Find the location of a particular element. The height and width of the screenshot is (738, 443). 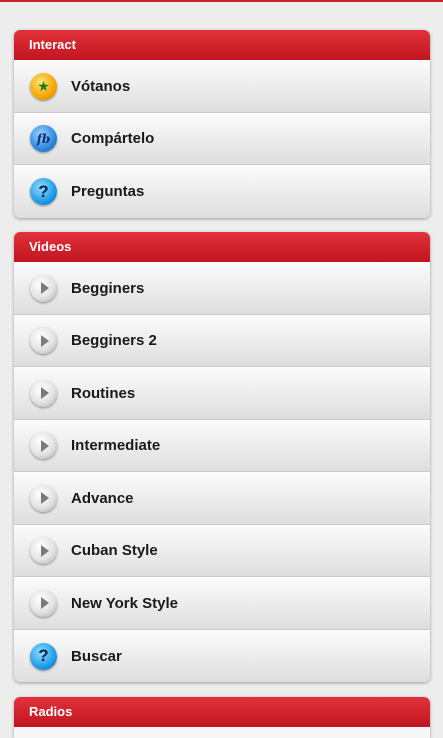

menu-item-label: Begginers is located at coordinates (108, 288).